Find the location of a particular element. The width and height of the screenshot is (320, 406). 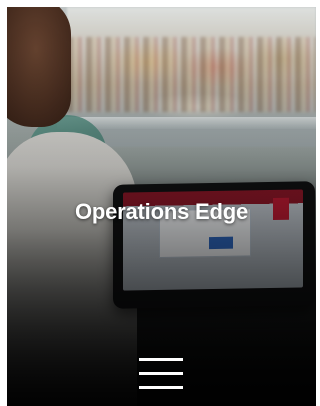

hero-title: Operations Edge is located at coordinates (161, 211).